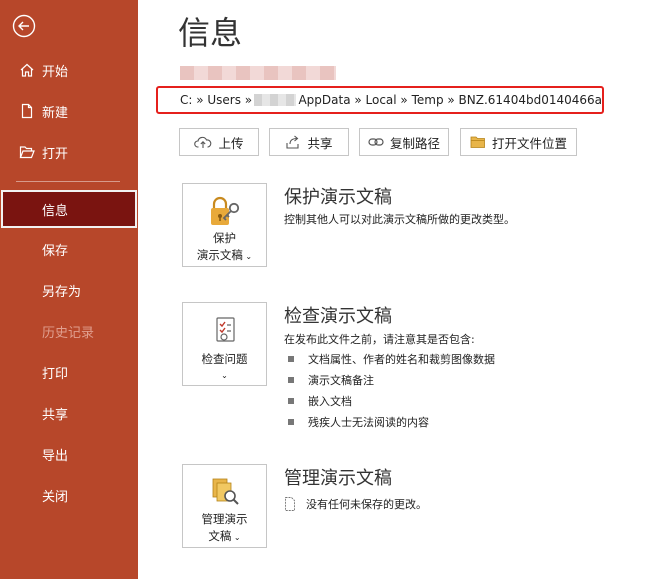 The height and width of the screenshot is (579, 670). What do you see at coordinates (518, 142) in the screenshot?
I see `open-file-location-button: 打开文件位置` at bounding box center [518, 142].